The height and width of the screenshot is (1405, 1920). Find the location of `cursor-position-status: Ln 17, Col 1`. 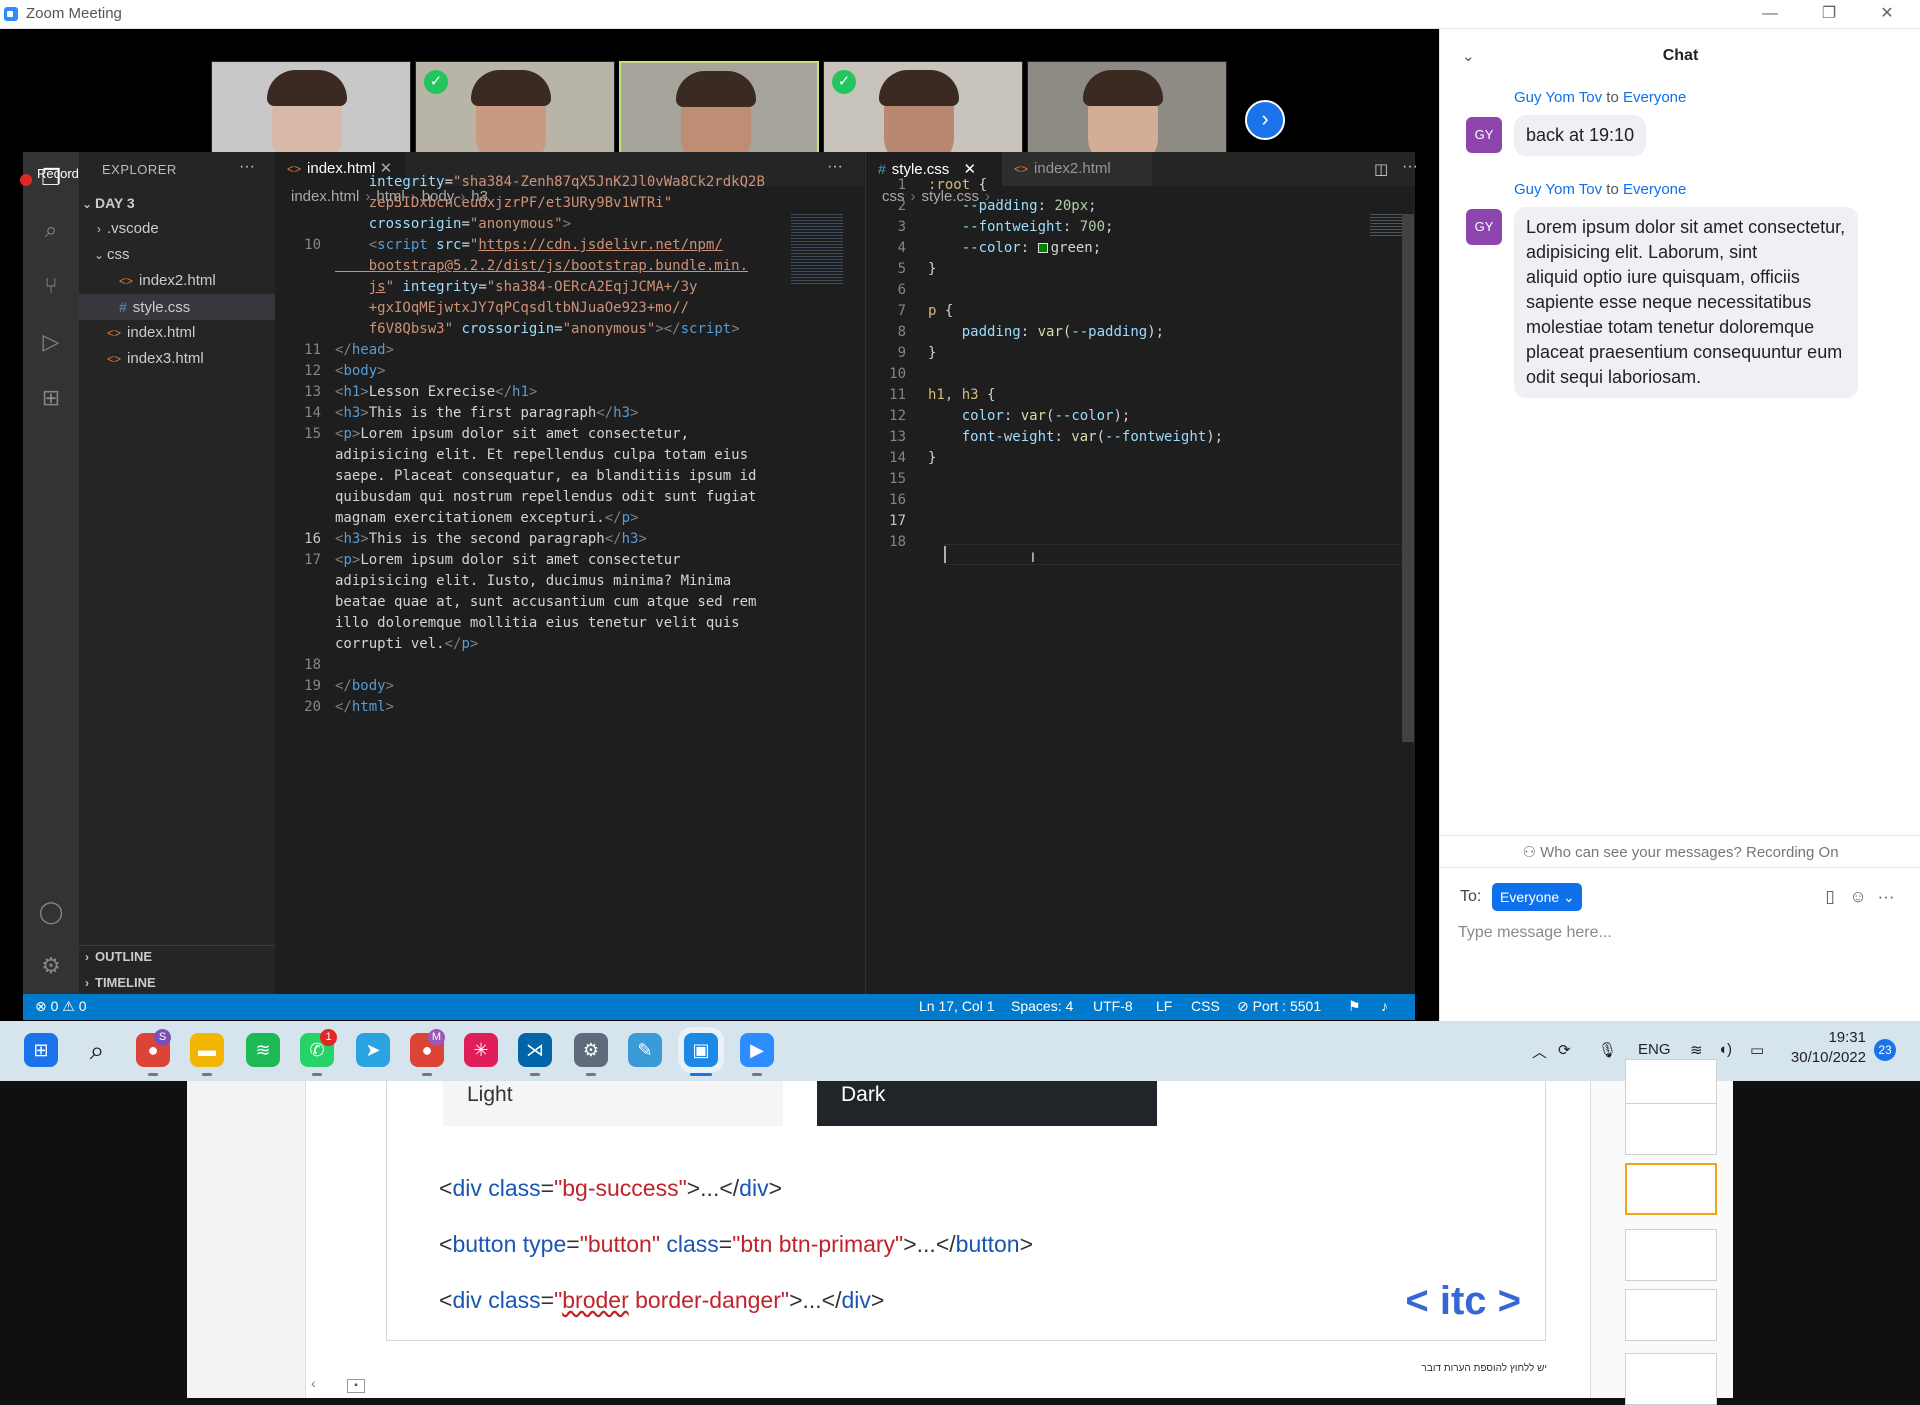

cursor-position-status: Ln 17, Col 1 is located at coordinates (957, 1006).